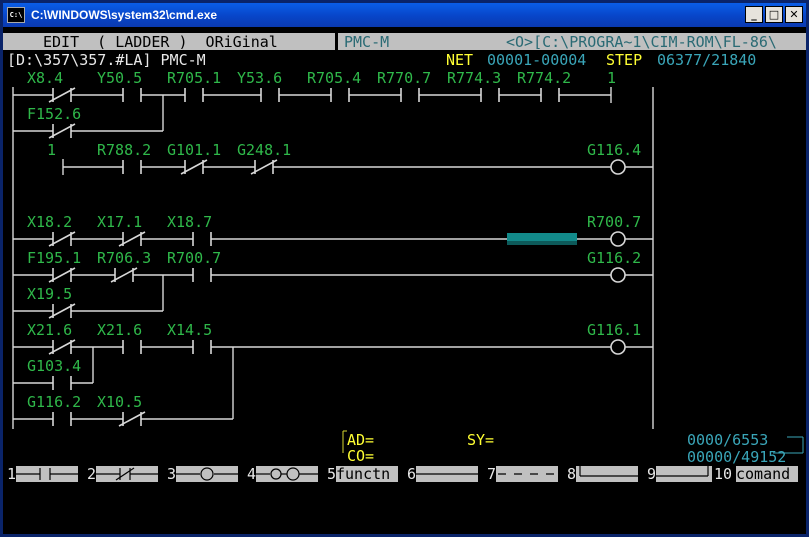  What do you see at coordinates (611, 78) in the screenshot?
I see `label-coil-1: 1` at bounding box center [611, 78].